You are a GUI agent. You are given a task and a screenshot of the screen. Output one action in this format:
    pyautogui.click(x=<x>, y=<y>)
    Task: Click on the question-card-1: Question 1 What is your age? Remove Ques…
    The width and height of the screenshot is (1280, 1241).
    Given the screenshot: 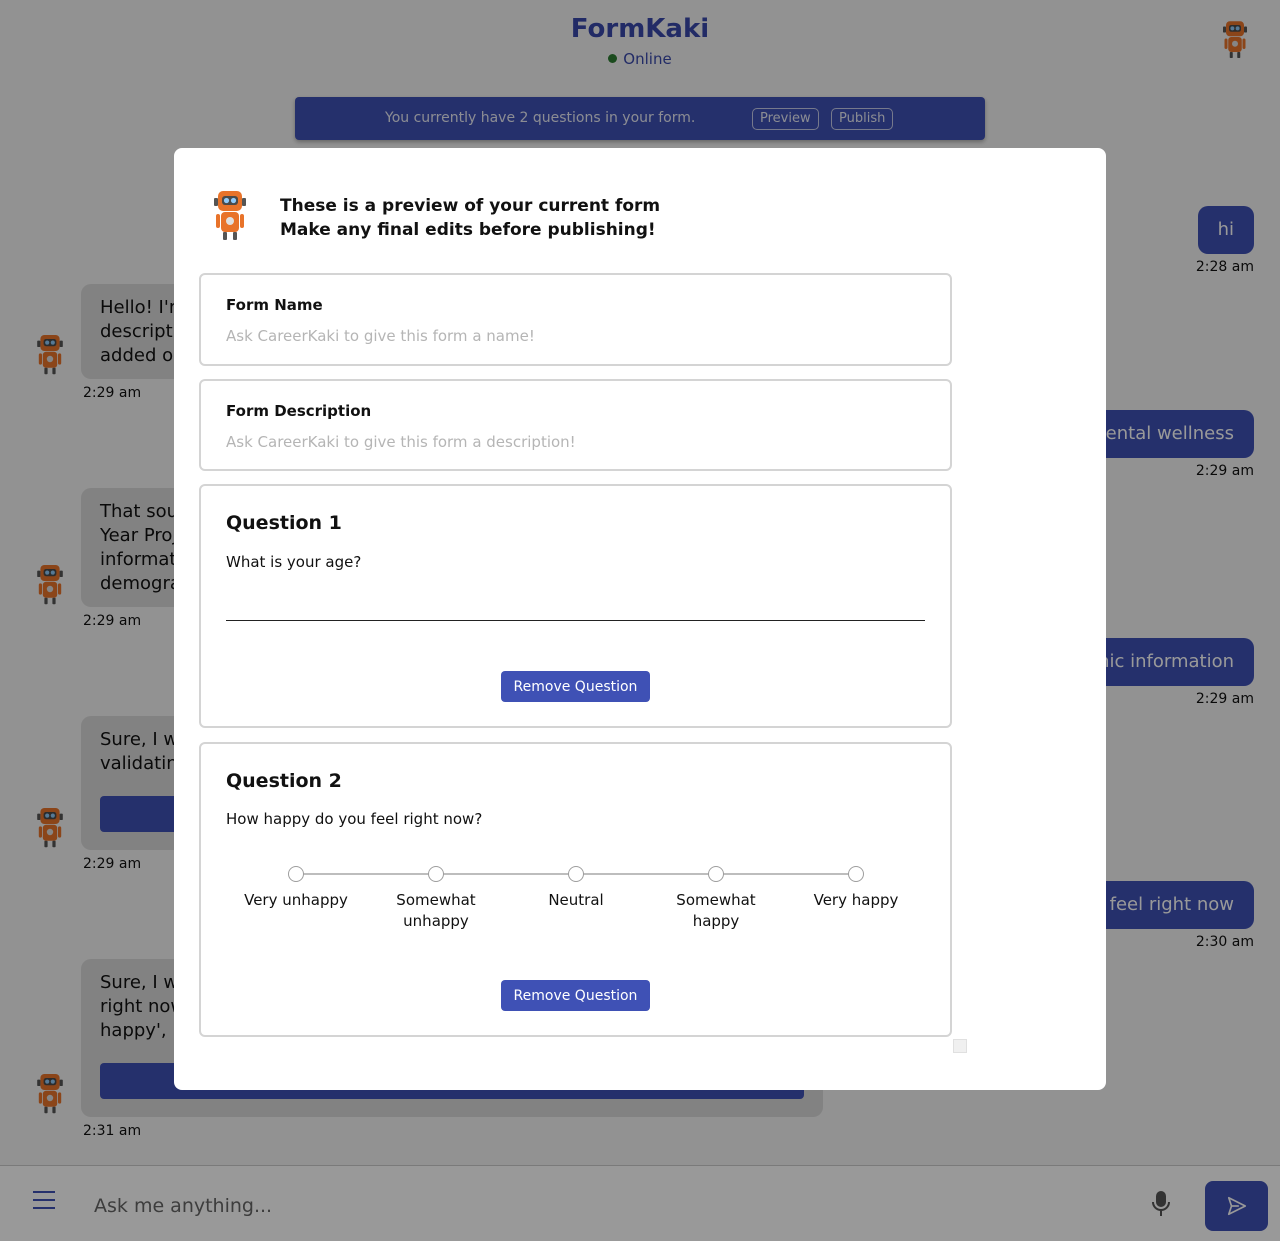 What is the action you would take?
    pyautogui.click(x=575, y=606)
    